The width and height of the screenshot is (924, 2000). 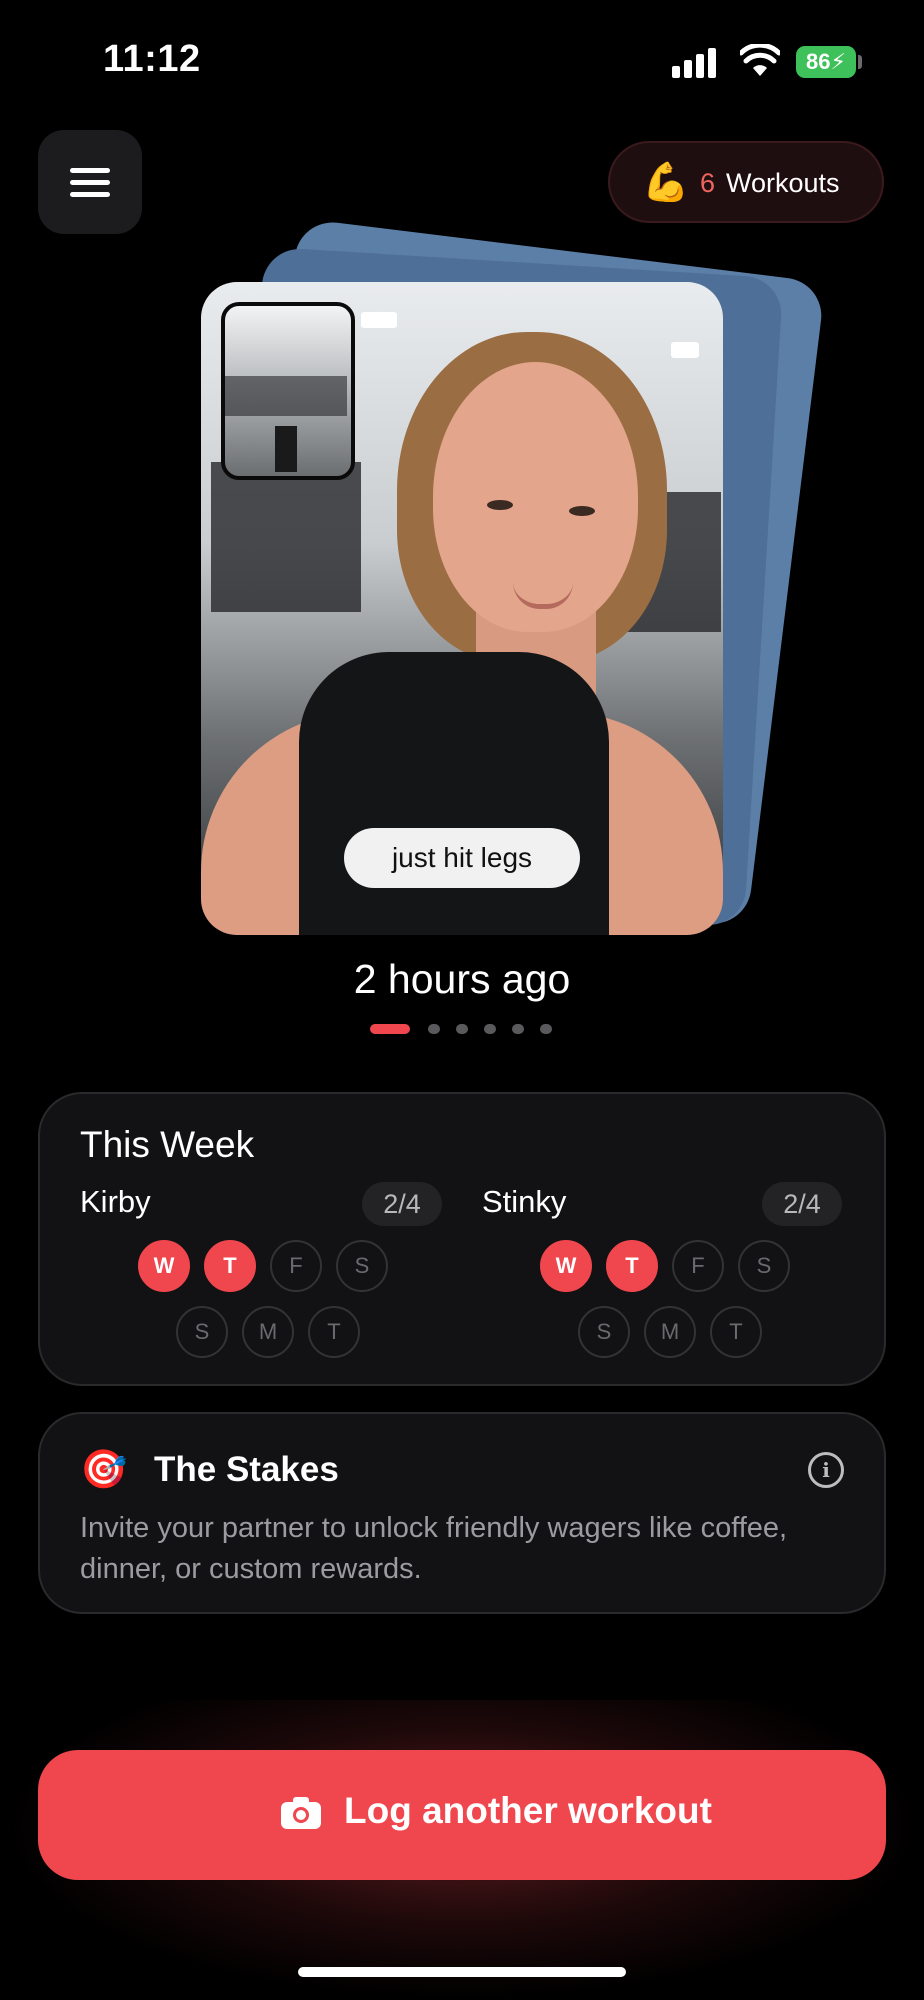 I want to click on status-time: 11:12, so click(x=152, y=59).